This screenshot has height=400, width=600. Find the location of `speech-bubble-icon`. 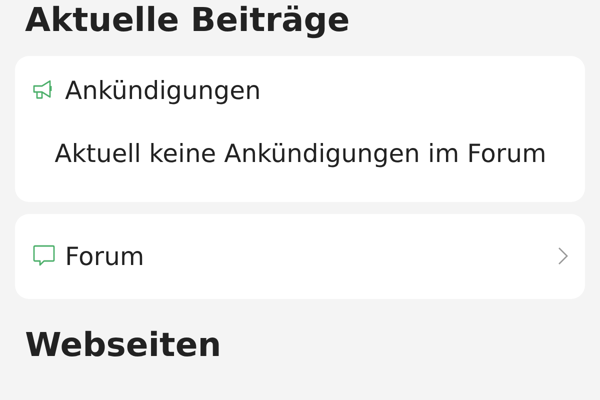

speech-bubble-icon is located at coordinates (44, 256).